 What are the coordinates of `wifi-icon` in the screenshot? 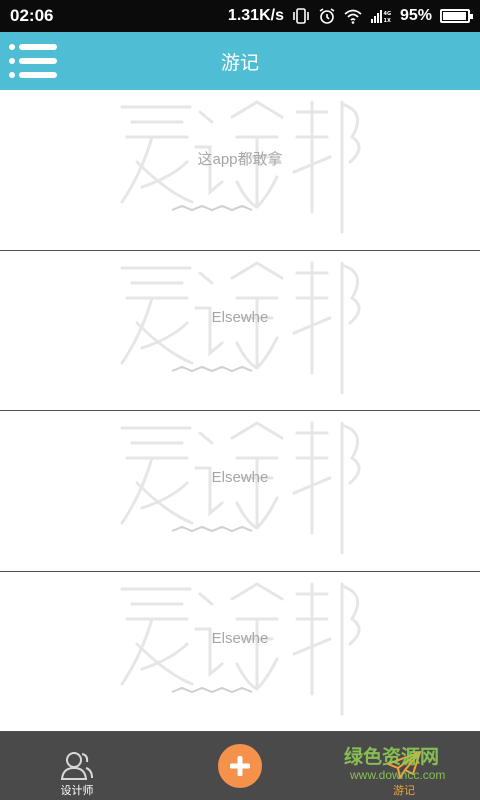 It's located at (353, 16).